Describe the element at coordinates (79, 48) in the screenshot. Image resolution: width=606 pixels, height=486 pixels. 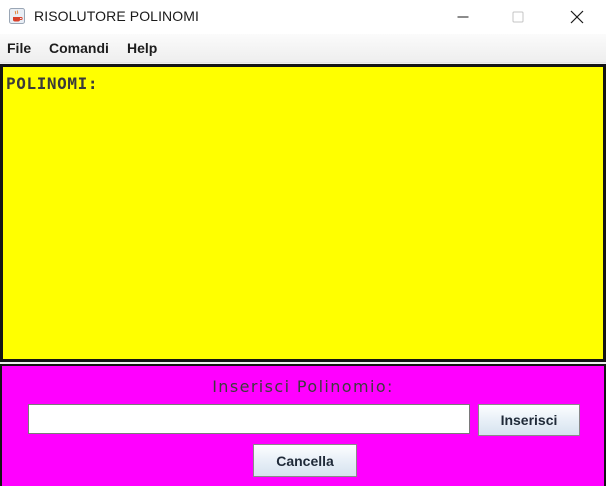
I see `menu-comandi: Comandi` at that location.